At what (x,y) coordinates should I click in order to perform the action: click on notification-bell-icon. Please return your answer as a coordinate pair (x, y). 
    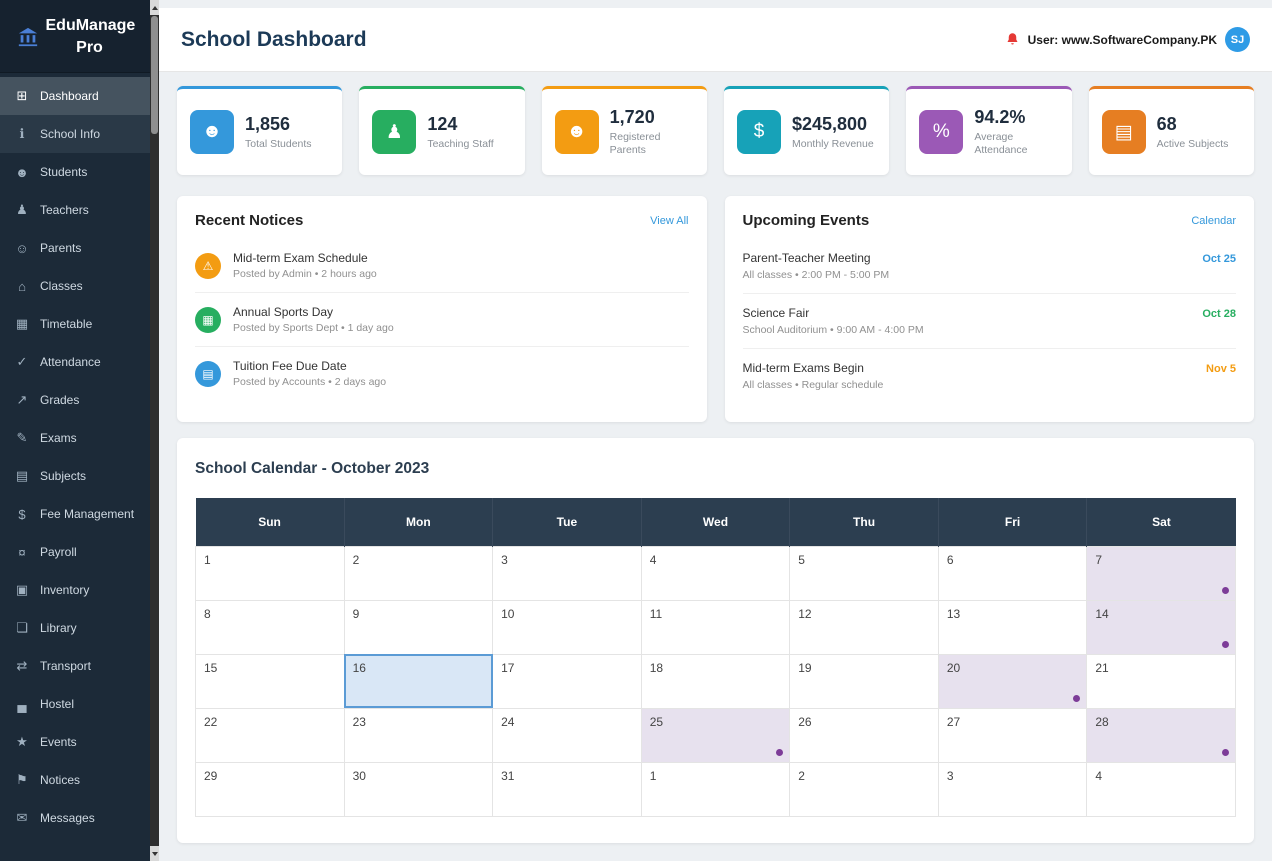
    Looking at the image, I should click on (1012, 39).